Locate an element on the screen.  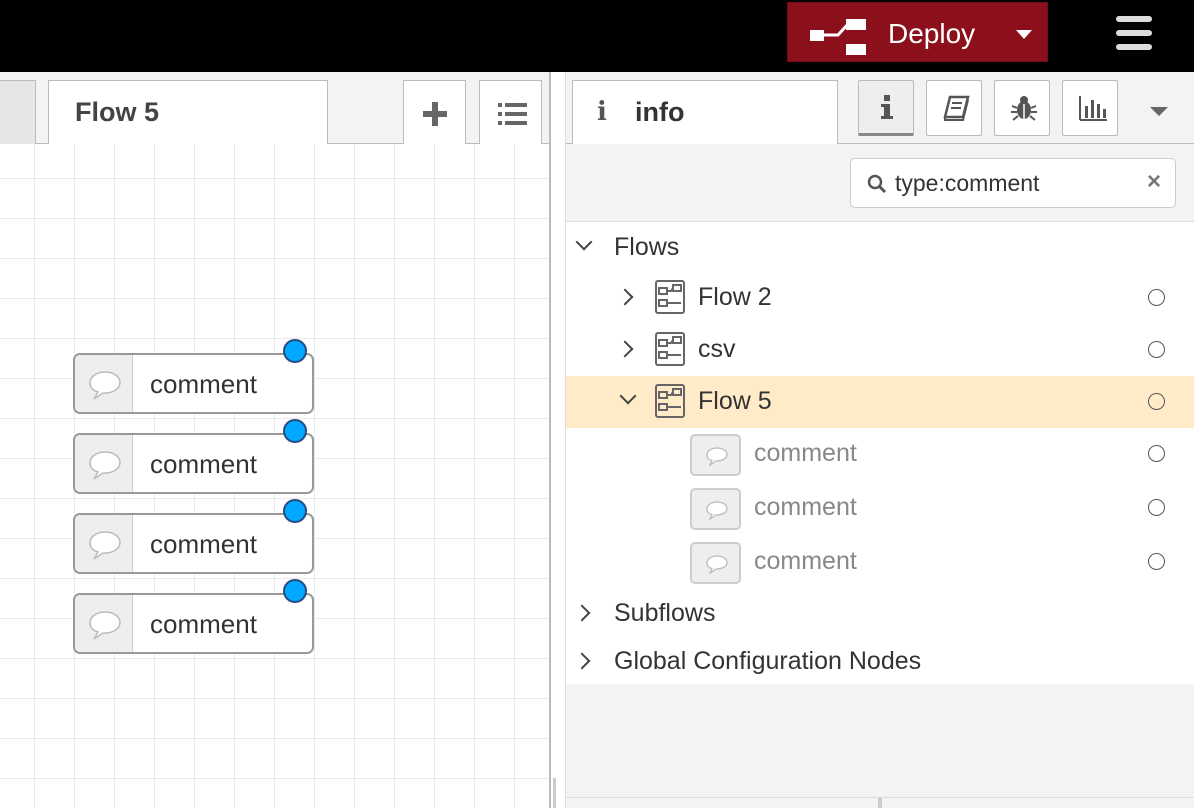
deploy-icon is located at coordinates (838, 37).